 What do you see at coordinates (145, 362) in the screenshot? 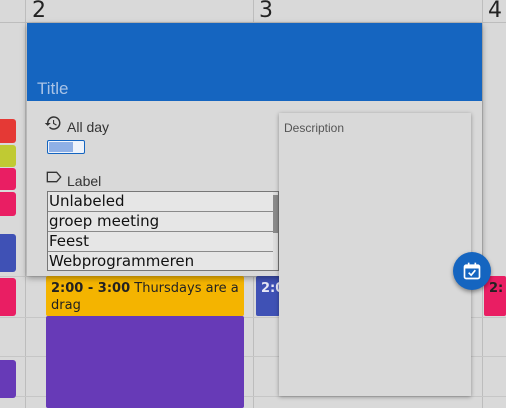
I see `event-block-purple` at bounding box center [145, 362].